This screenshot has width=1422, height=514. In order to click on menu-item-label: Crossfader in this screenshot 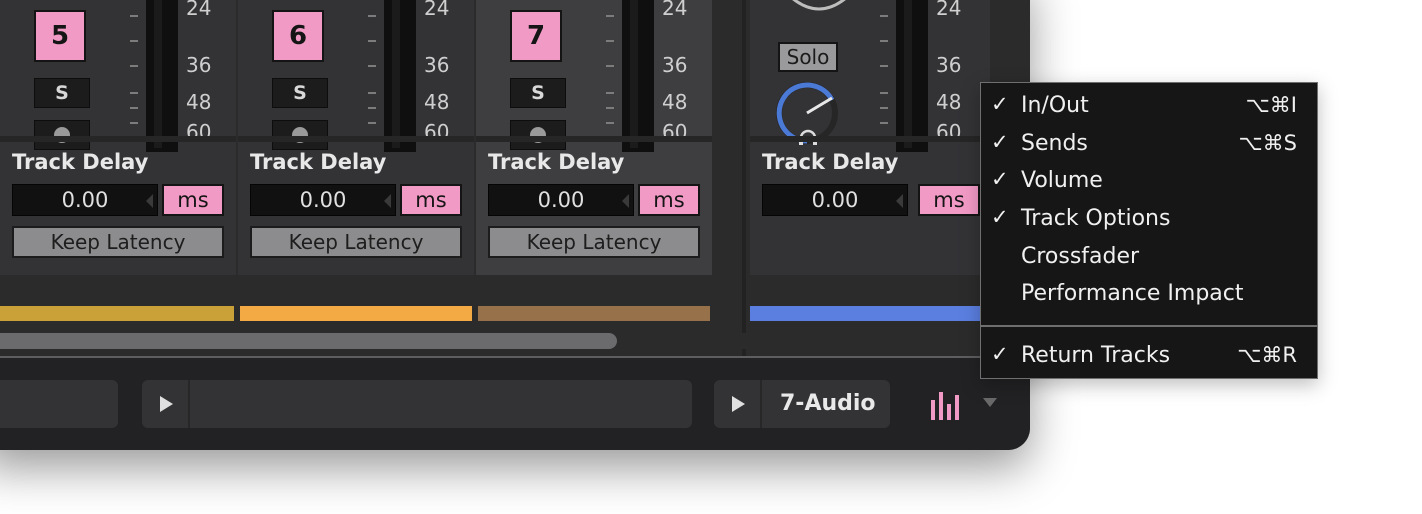, I will do `click(1080, 256)`.